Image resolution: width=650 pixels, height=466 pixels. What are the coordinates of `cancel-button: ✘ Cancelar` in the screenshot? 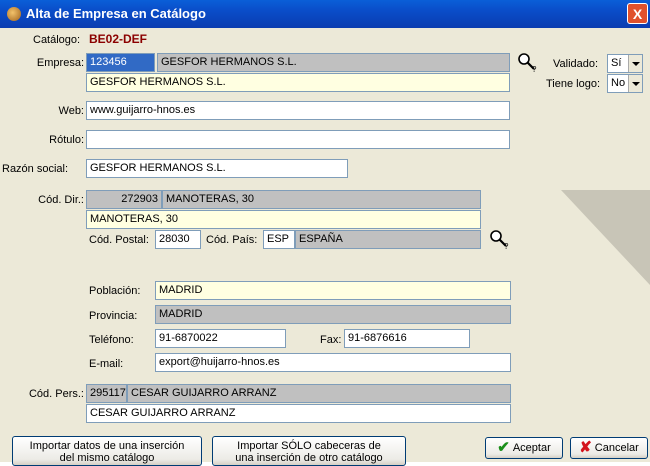 It's located at (609, 448).